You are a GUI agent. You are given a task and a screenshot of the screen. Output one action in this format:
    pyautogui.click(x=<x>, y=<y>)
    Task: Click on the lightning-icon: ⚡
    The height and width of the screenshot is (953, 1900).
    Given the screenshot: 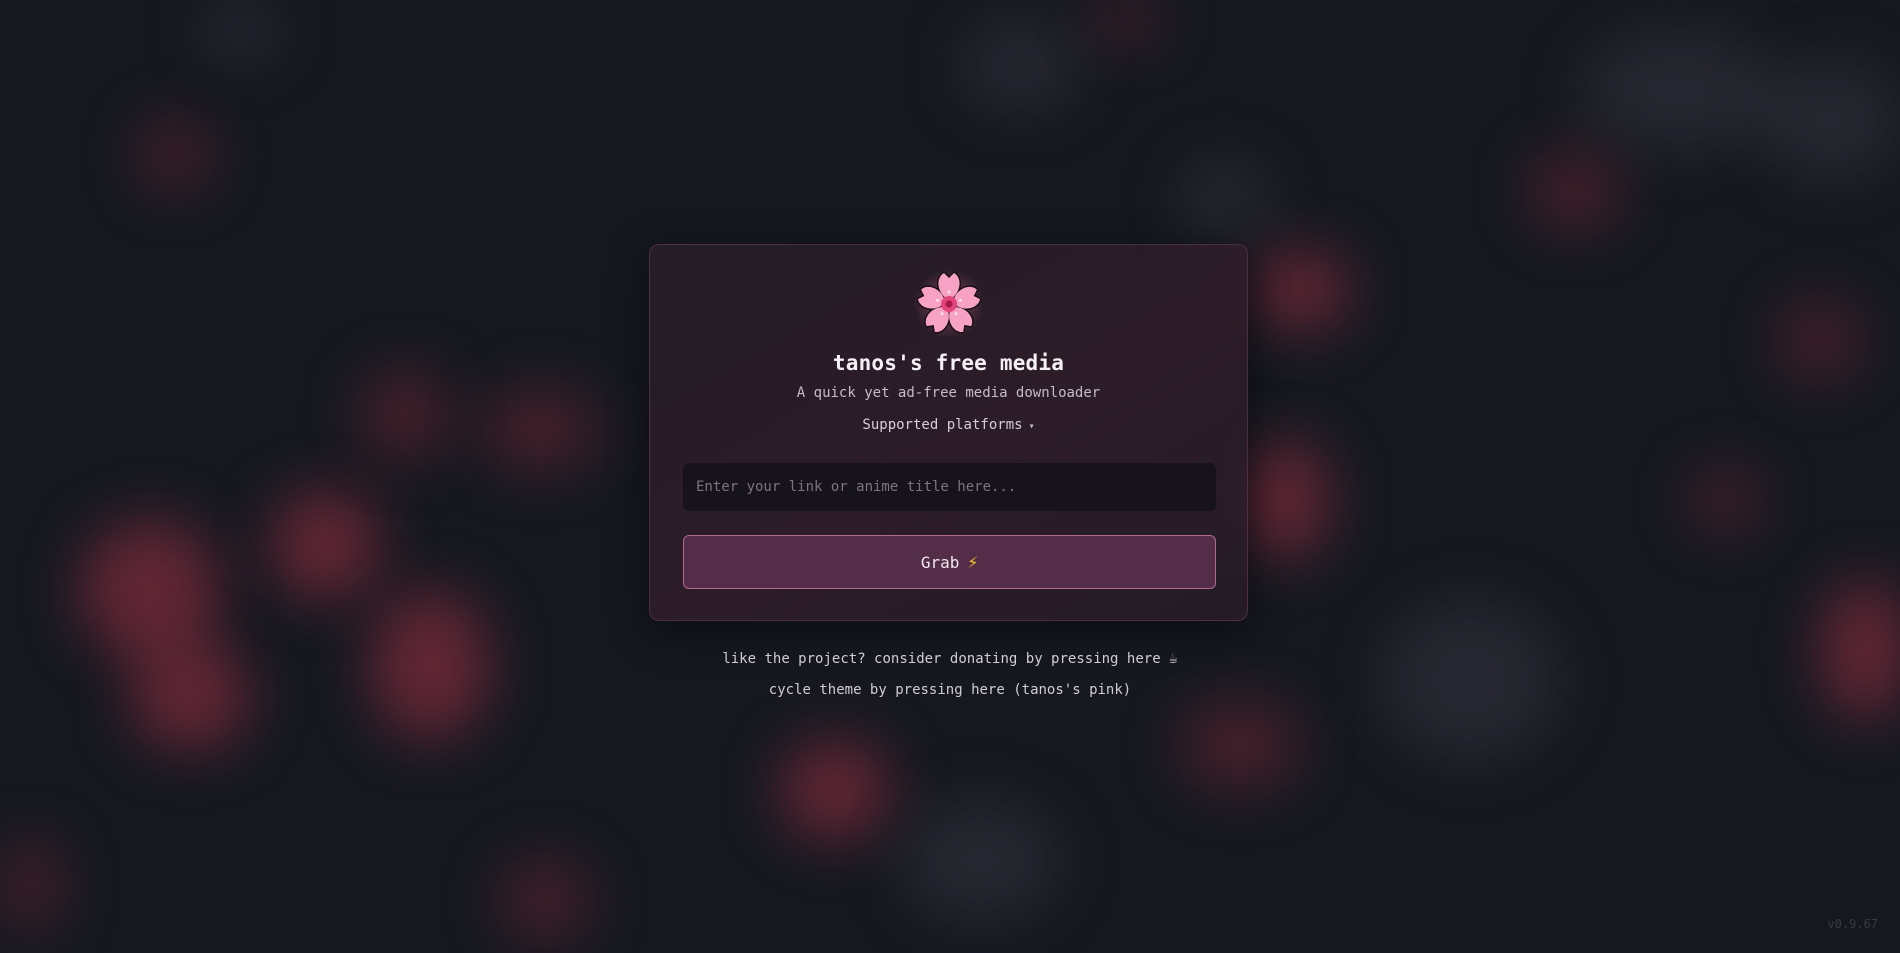 What is the action you would take?
    pyautogui.click(x=973, y=562)
    